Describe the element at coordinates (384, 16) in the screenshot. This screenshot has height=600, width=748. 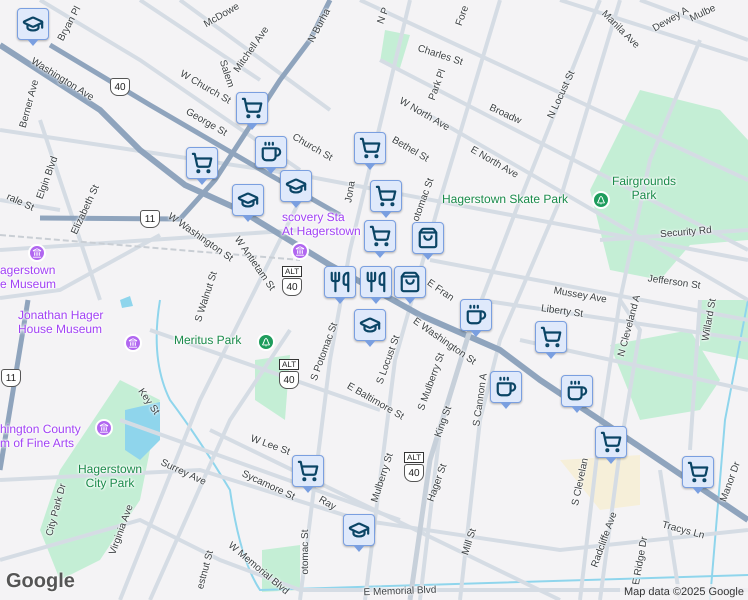
I see `street-label: N P` at that location.